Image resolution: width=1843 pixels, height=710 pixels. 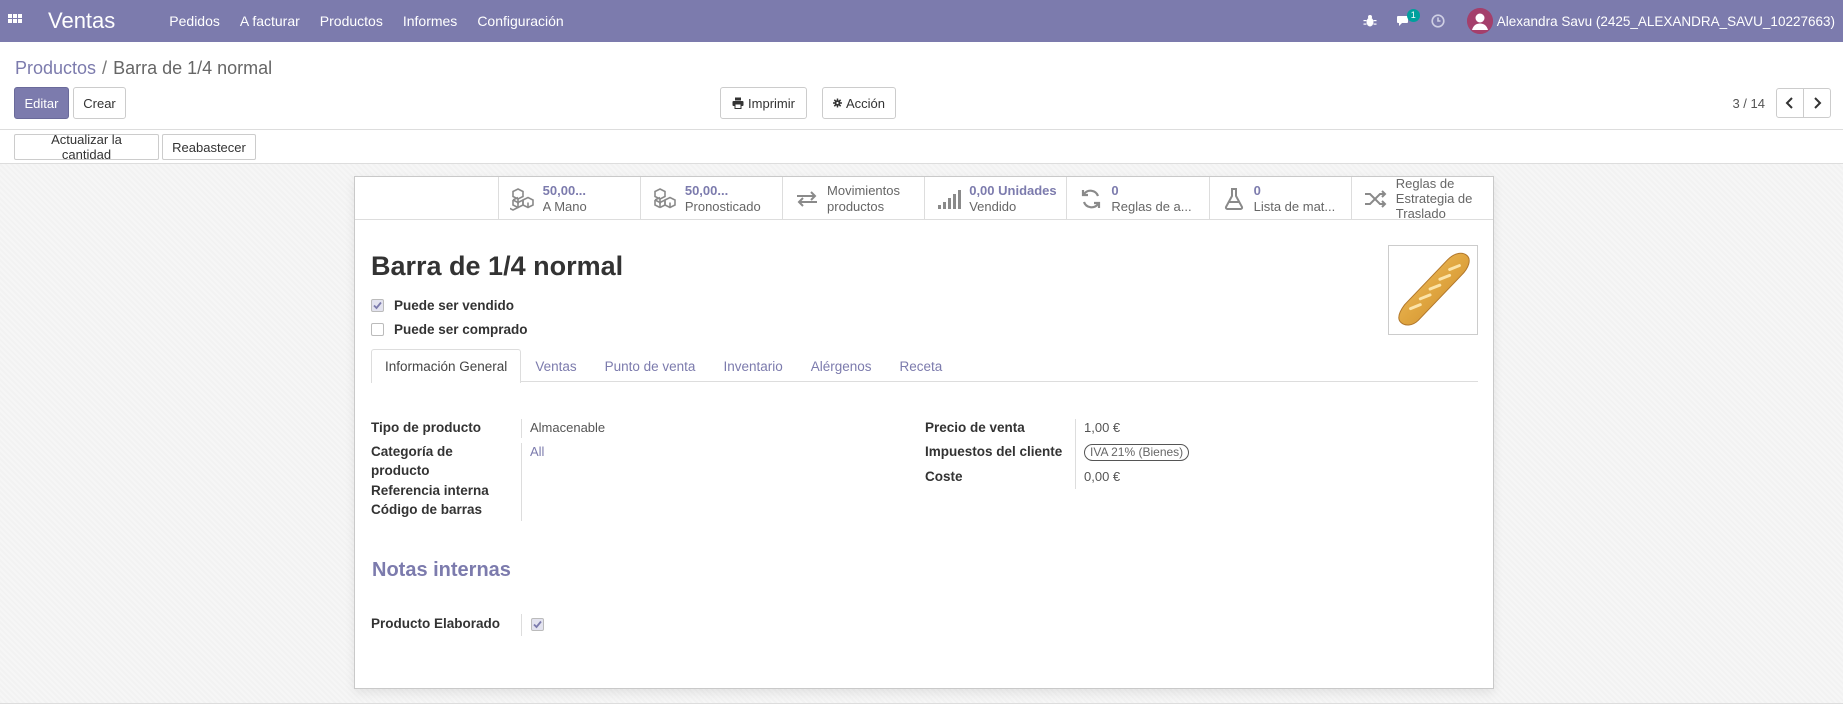 I want to click on pager-previous-button, so click(x=1790, y=103).